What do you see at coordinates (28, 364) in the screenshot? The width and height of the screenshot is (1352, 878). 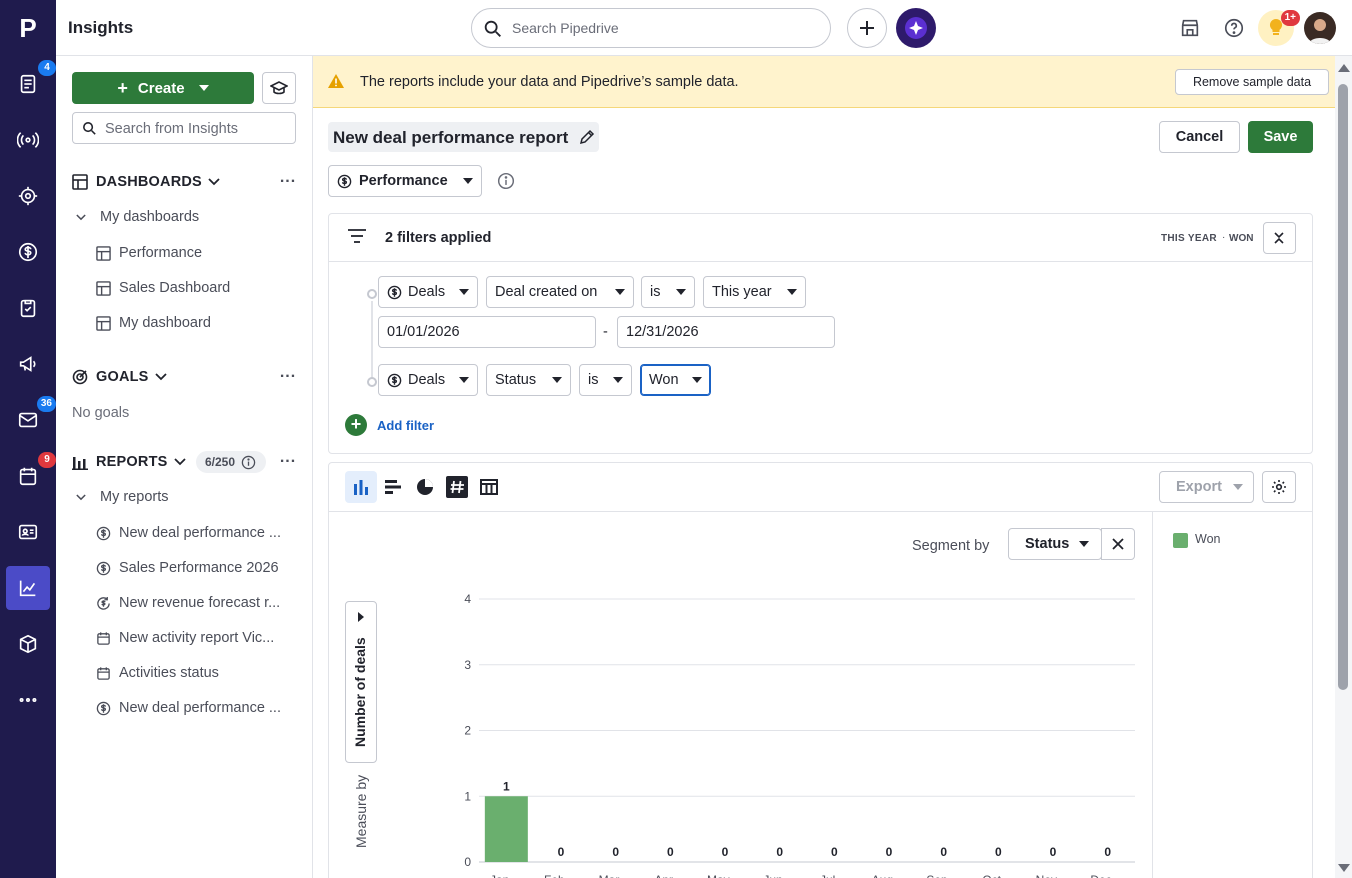 I see `nav-campaigns` at bounding box center [28, 364].